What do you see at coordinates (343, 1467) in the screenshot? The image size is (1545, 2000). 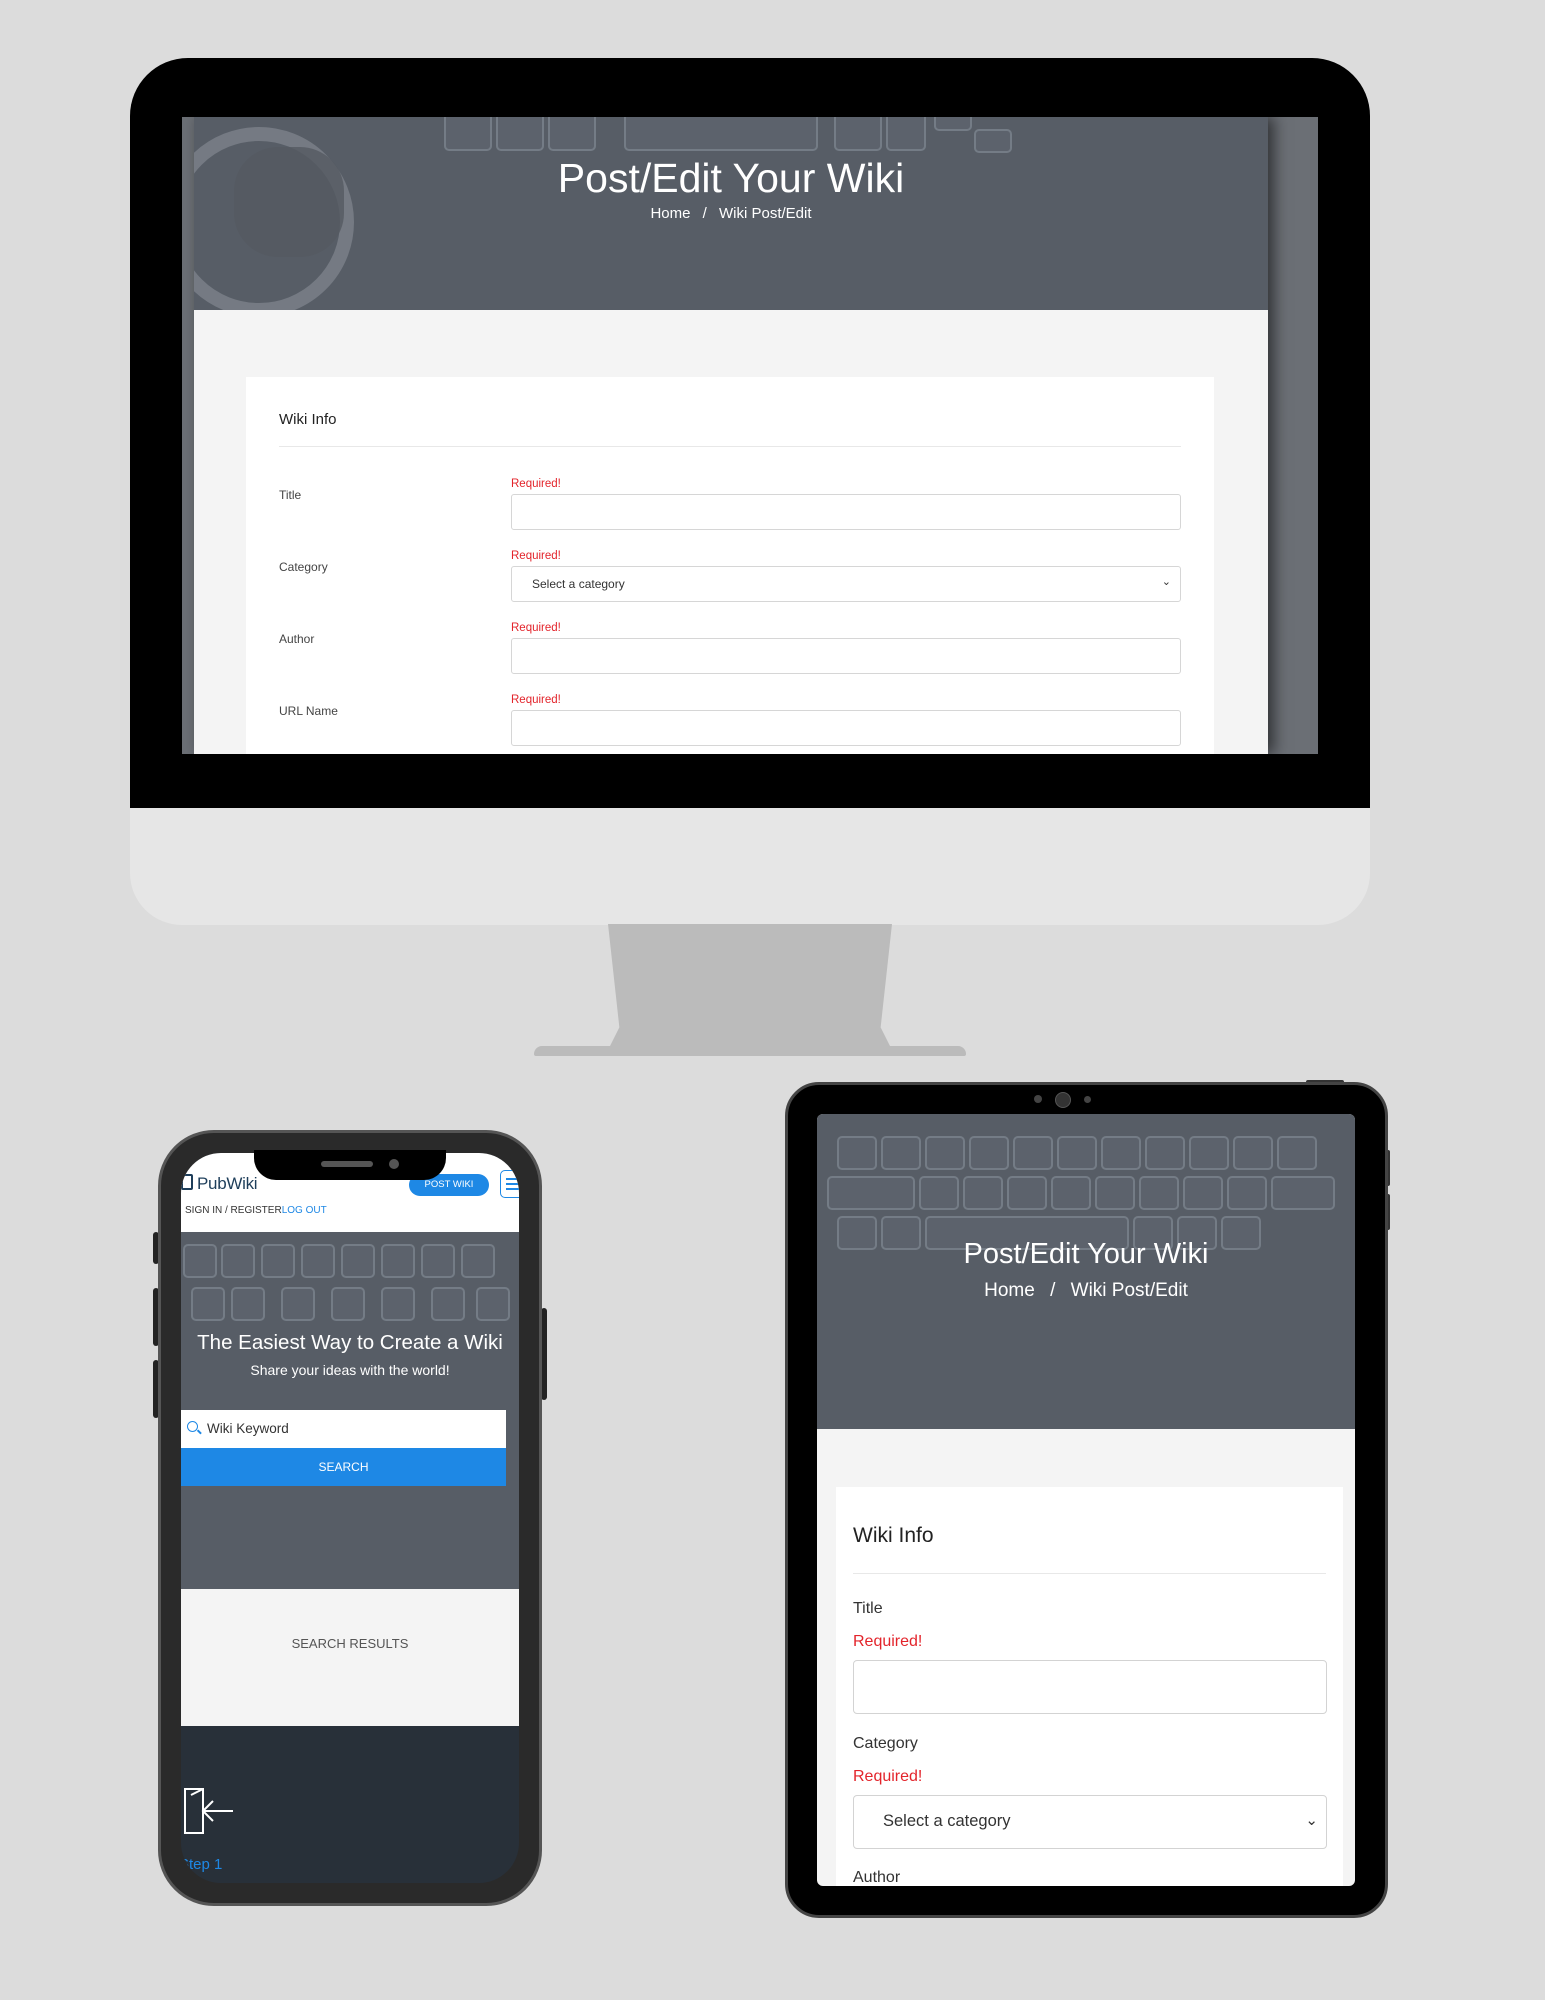 I see `search-button: SEARCH` at bounding box center [343, 1467].